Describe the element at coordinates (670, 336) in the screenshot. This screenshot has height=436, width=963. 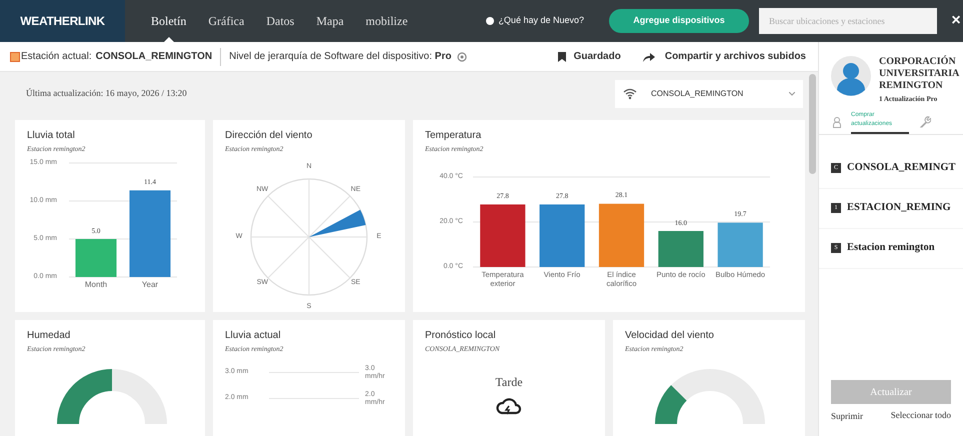
I see `widget-title: Velocidad del viento` at that location.